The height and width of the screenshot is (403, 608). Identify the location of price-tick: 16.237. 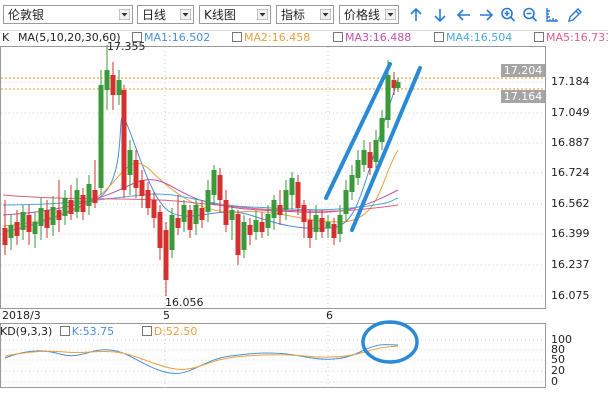
(570, 264).